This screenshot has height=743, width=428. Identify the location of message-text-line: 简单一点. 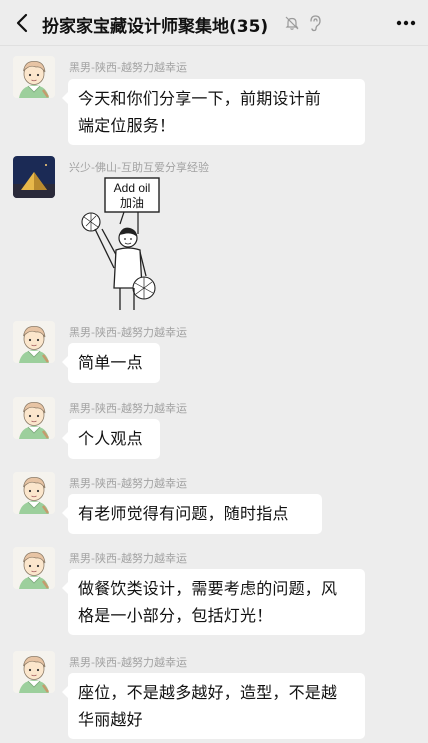
(110, 362).